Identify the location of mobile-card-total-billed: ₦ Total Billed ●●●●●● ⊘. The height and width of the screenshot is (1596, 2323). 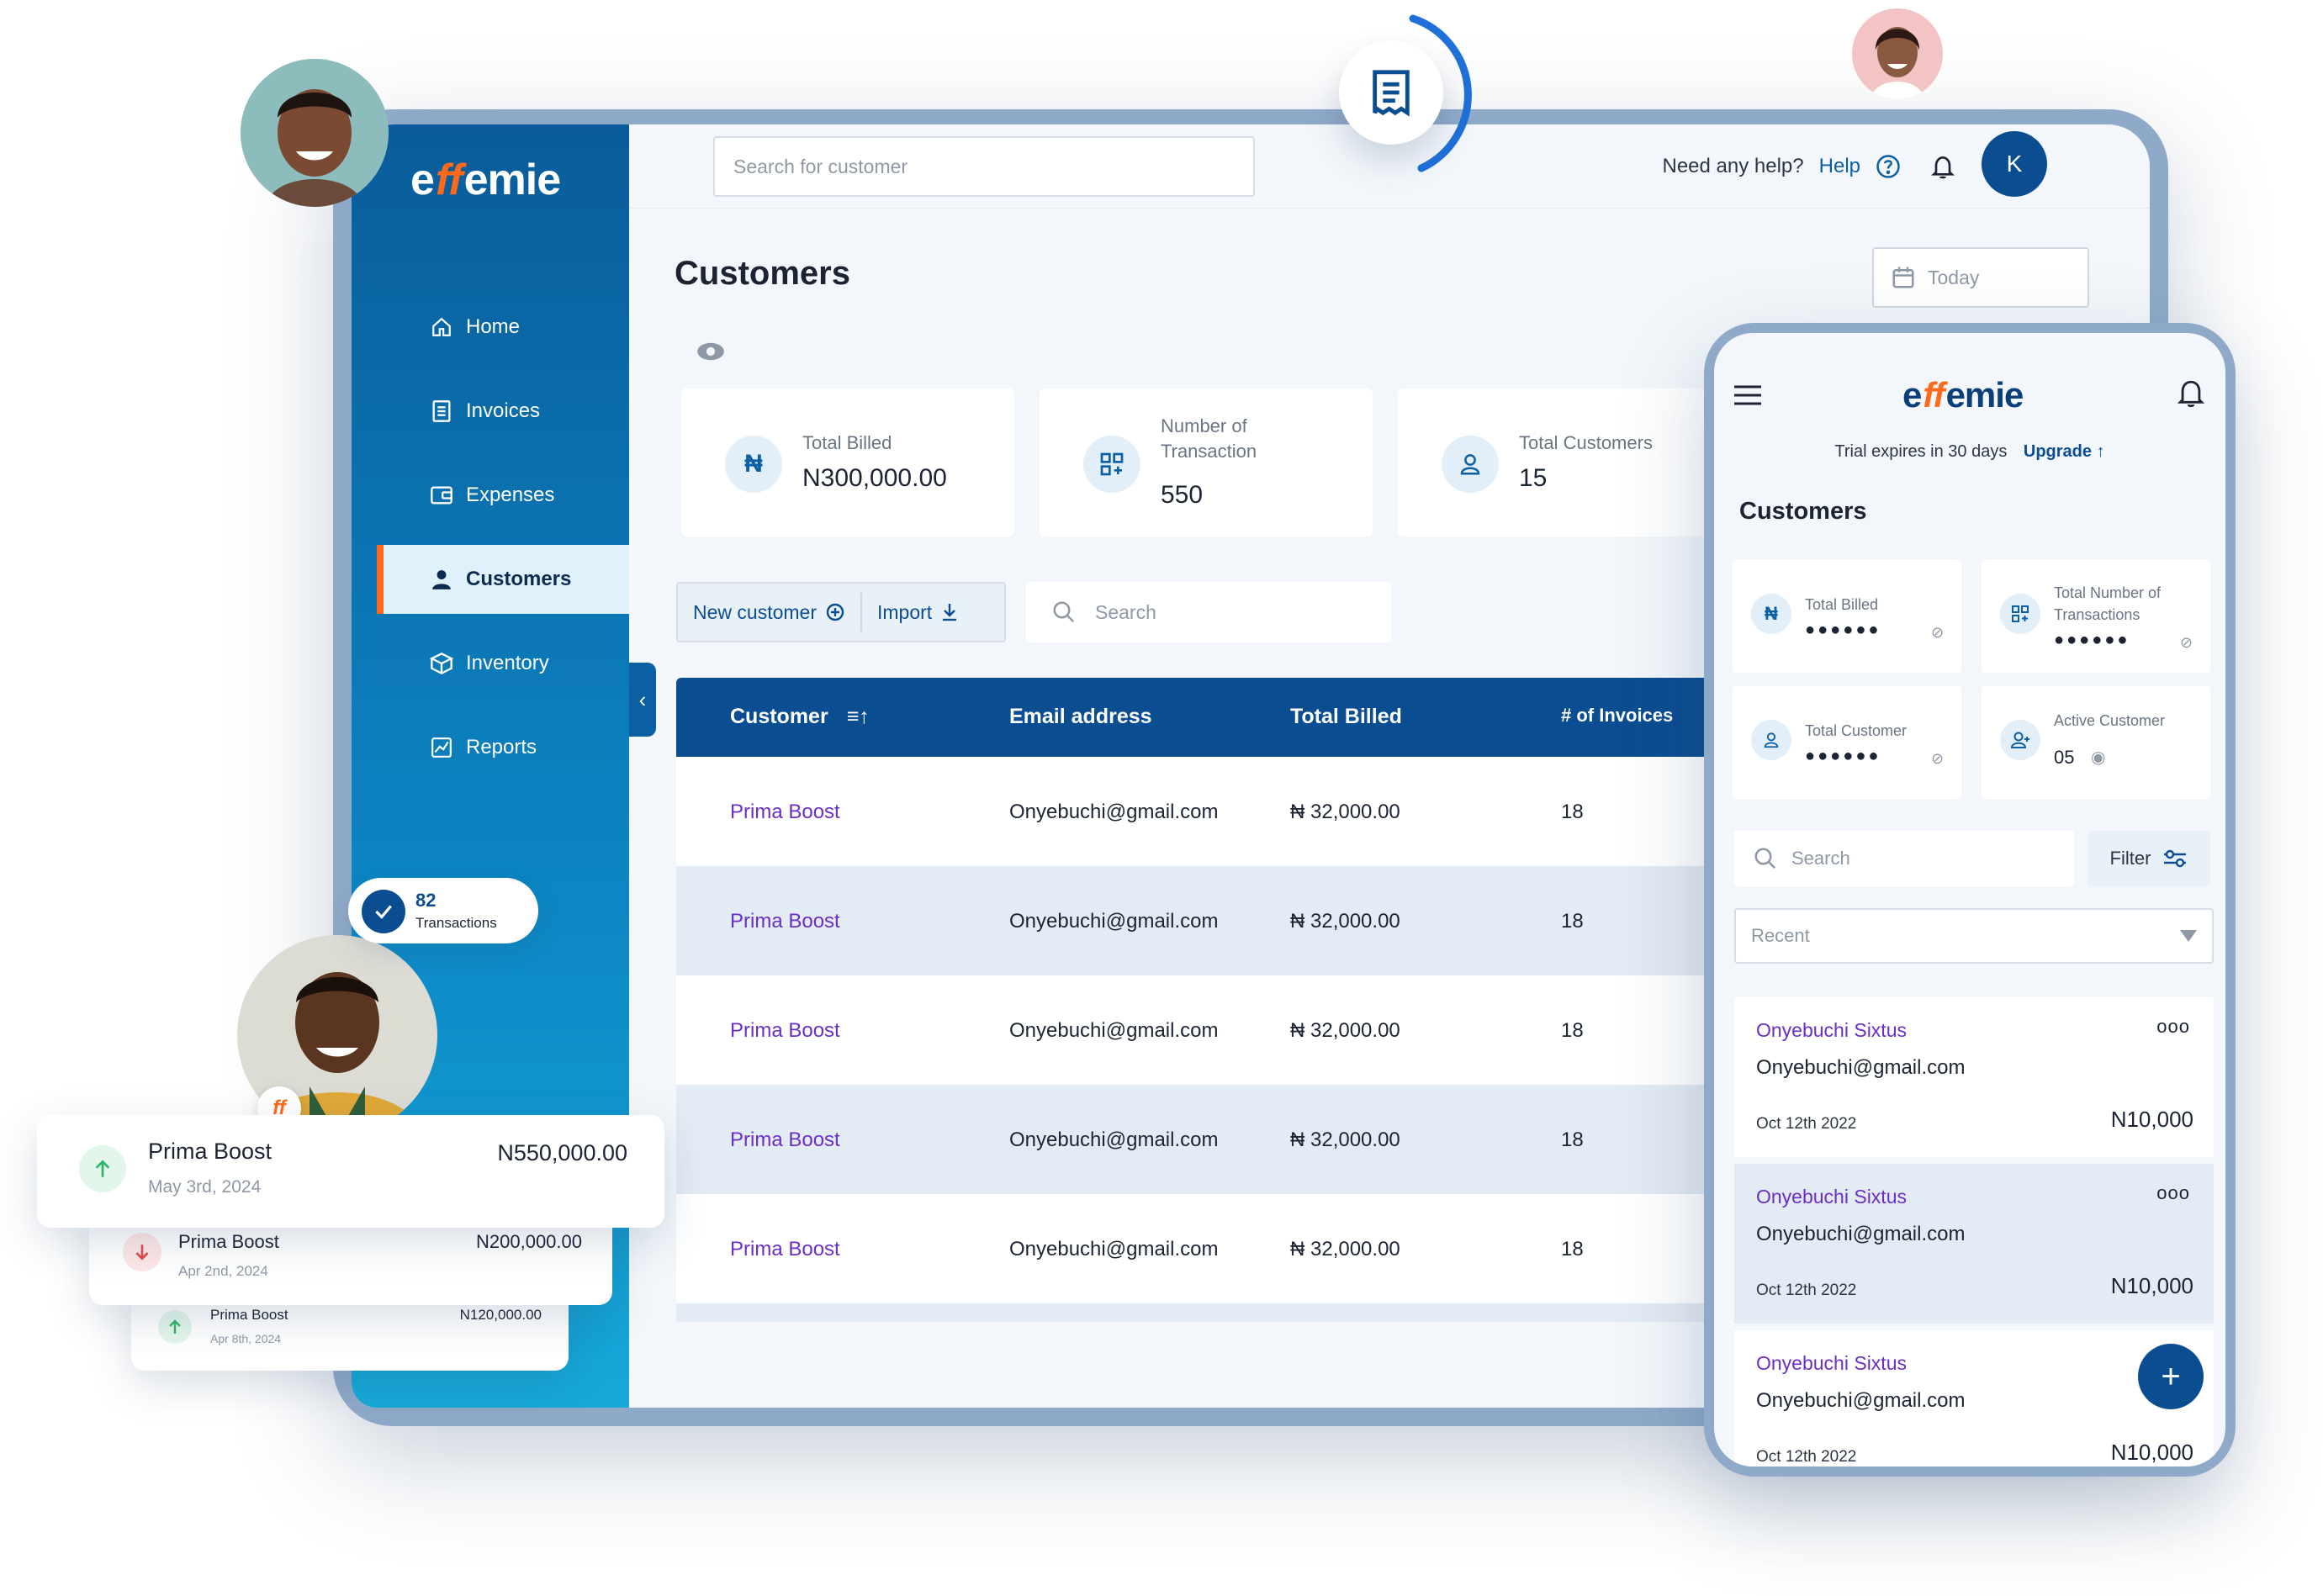
(1847, 616).